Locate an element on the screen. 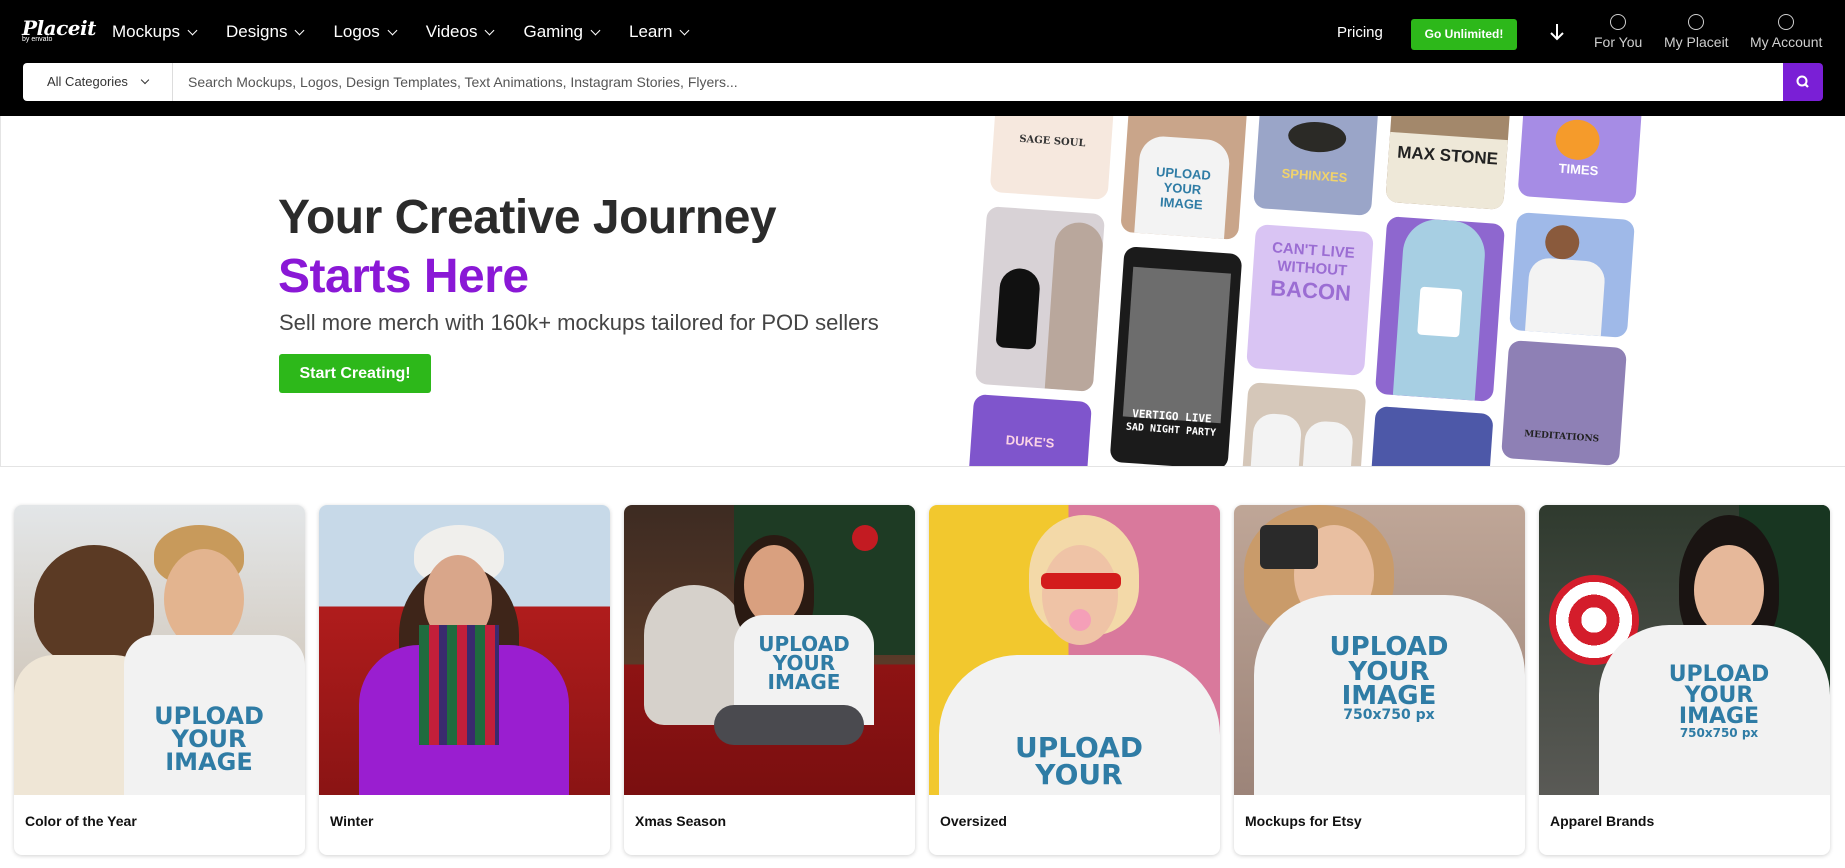  for-you-label: For You is located at coordinates (1618, 42).